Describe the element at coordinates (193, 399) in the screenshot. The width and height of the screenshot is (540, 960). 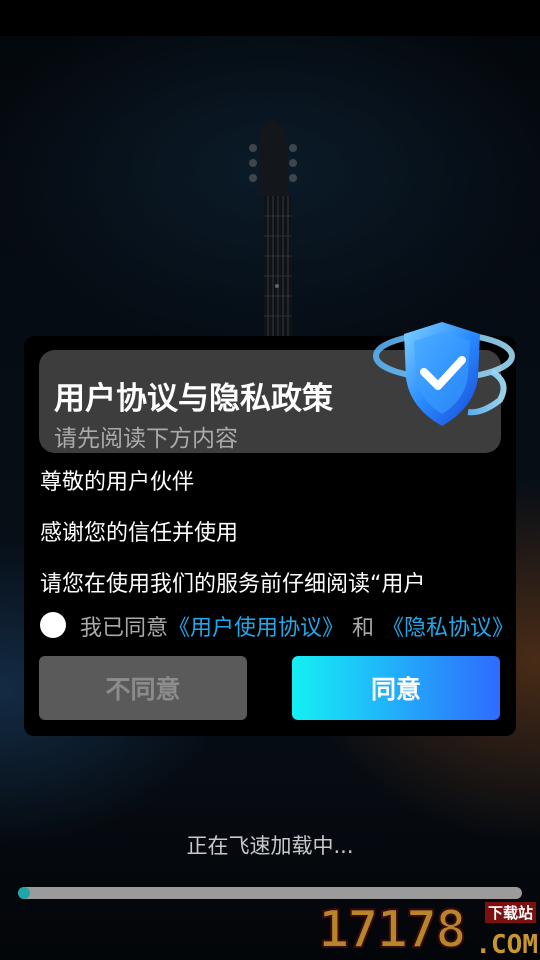
I see `dialog-title: 用户协议与隐私政策` at that location.